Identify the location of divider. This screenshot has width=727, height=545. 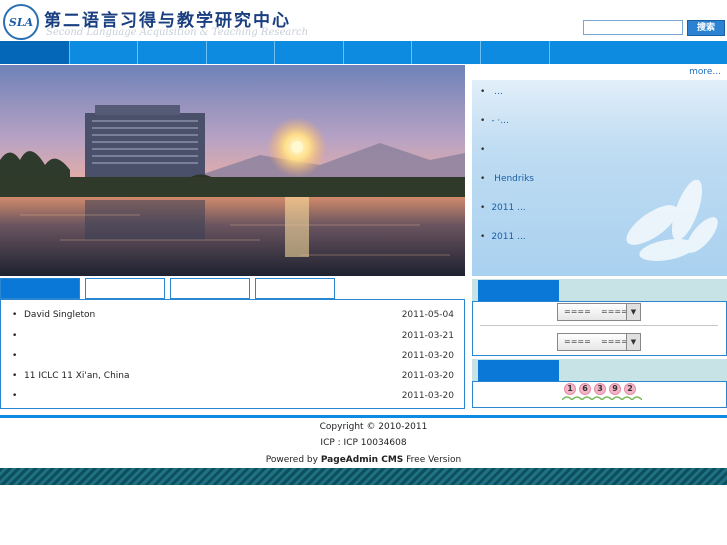
(599, 325).